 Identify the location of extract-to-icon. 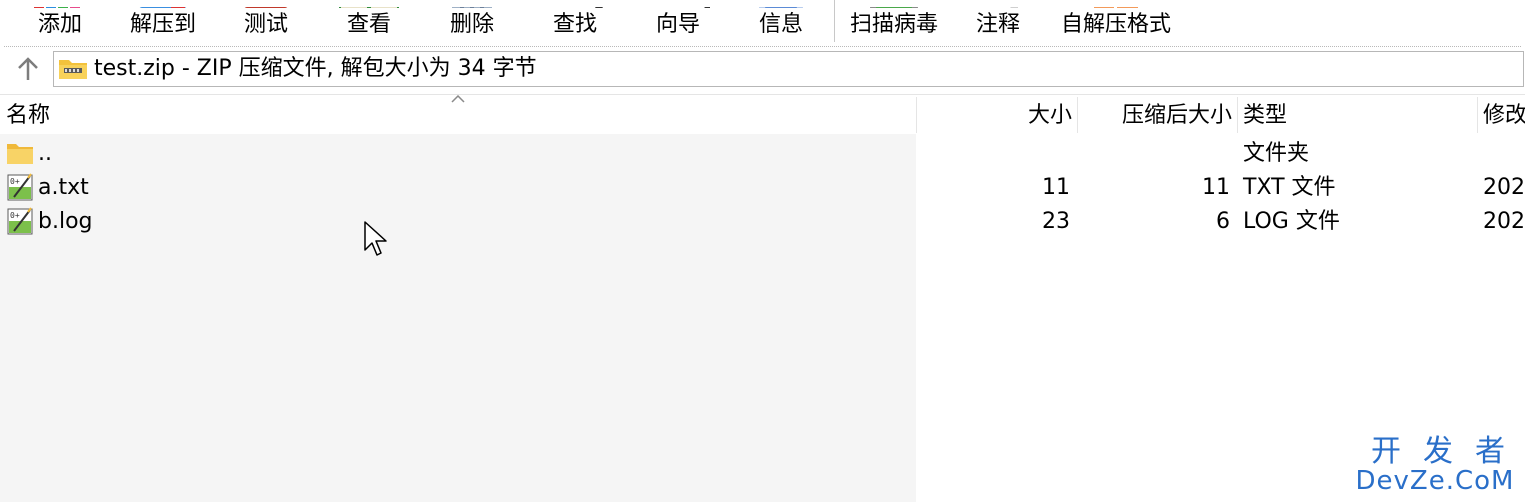
(163, 4).